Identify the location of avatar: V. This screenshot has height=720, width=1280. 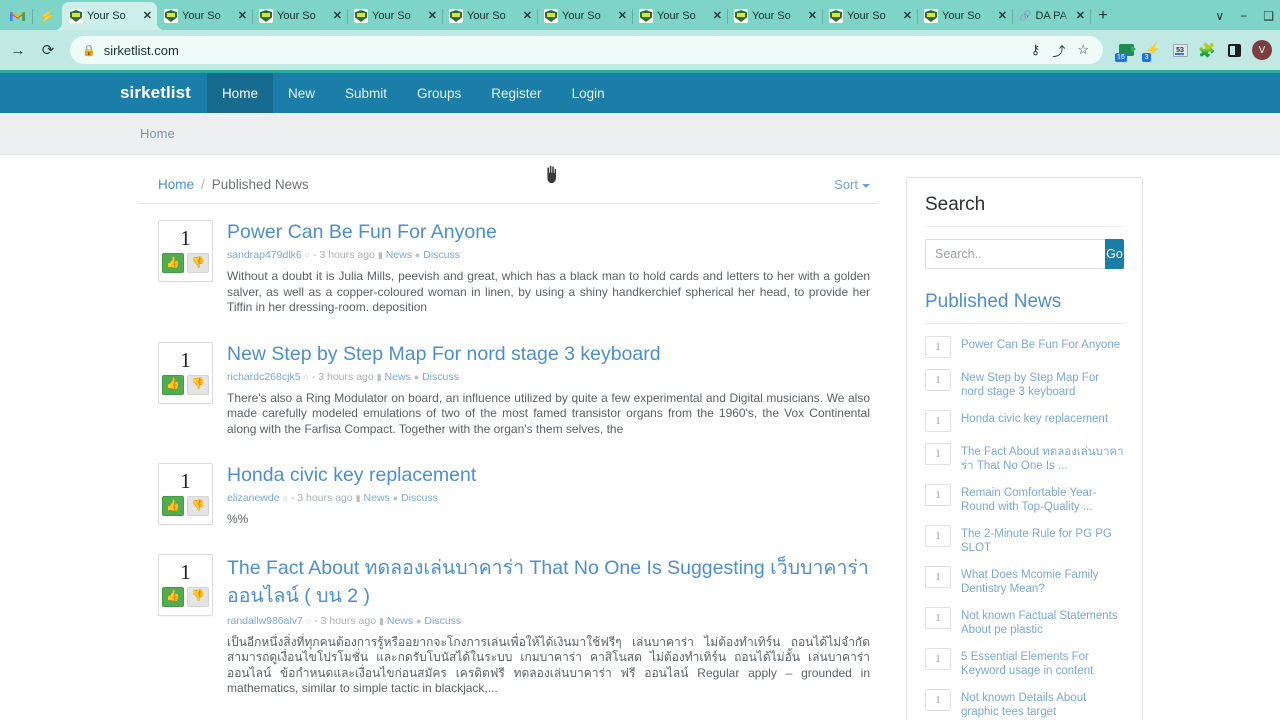
(1262, 50).